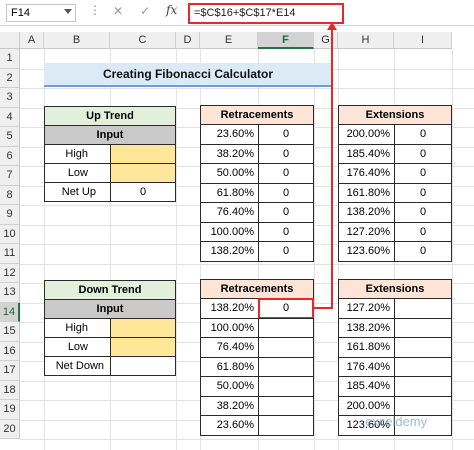 This screenshot has width=474, height=450. What do you see at coordinates (77, 40) in the screenshot?
I see `col-header-b: B` at bounding box center [77, 40].